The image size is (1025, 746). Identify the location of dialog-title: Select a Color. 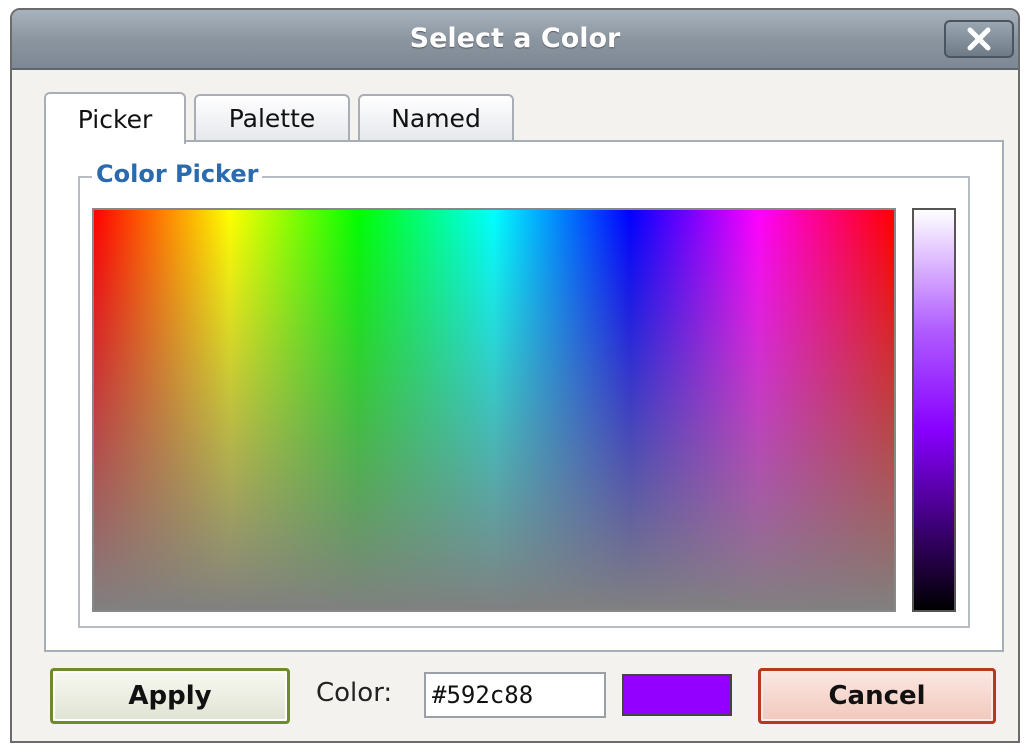
(515, 38).